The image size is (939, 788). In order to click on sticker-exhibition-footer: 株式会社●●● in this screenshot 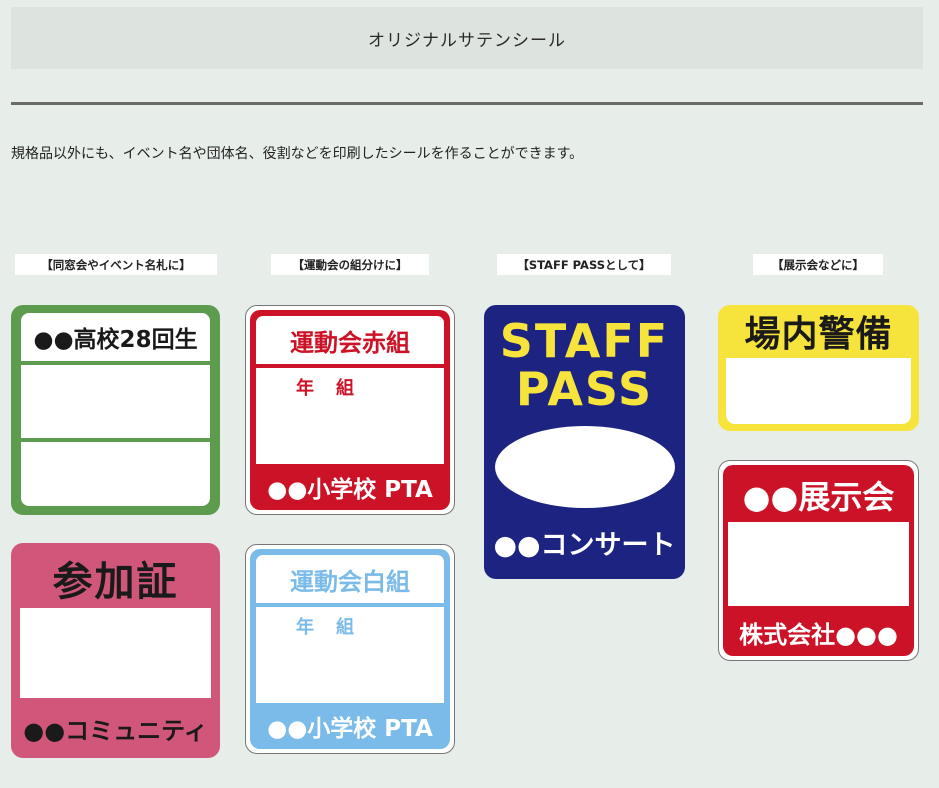, I will do `click(818, 634)`.